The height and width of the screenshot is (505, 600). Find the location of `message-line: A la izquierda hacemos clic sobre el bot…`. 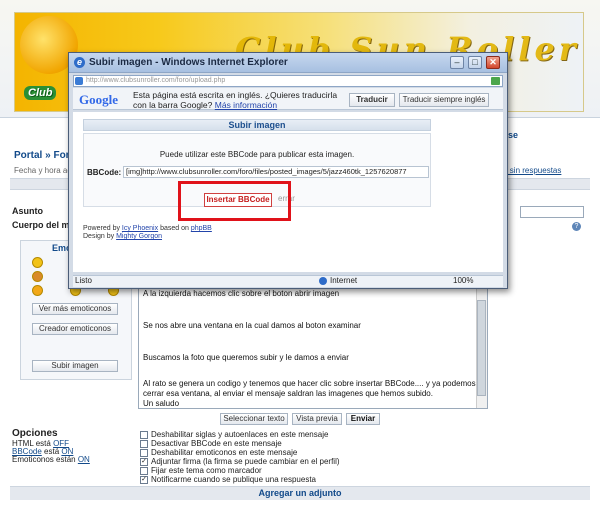

message-line: A la izquierda hacemos clic sobre el bot… is located at coordinates (241, 293).